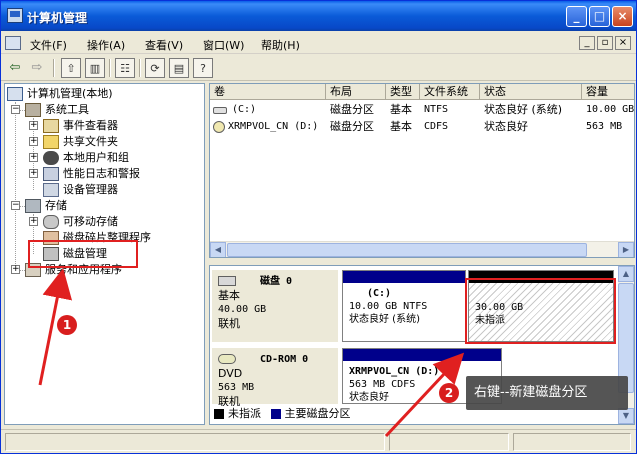 This screenshot has height=454, width=637. What do you see at coordinates (155, 68) in the screenshot?
I see `refresh-icon: ⟳` at bounding box center [155, 68].